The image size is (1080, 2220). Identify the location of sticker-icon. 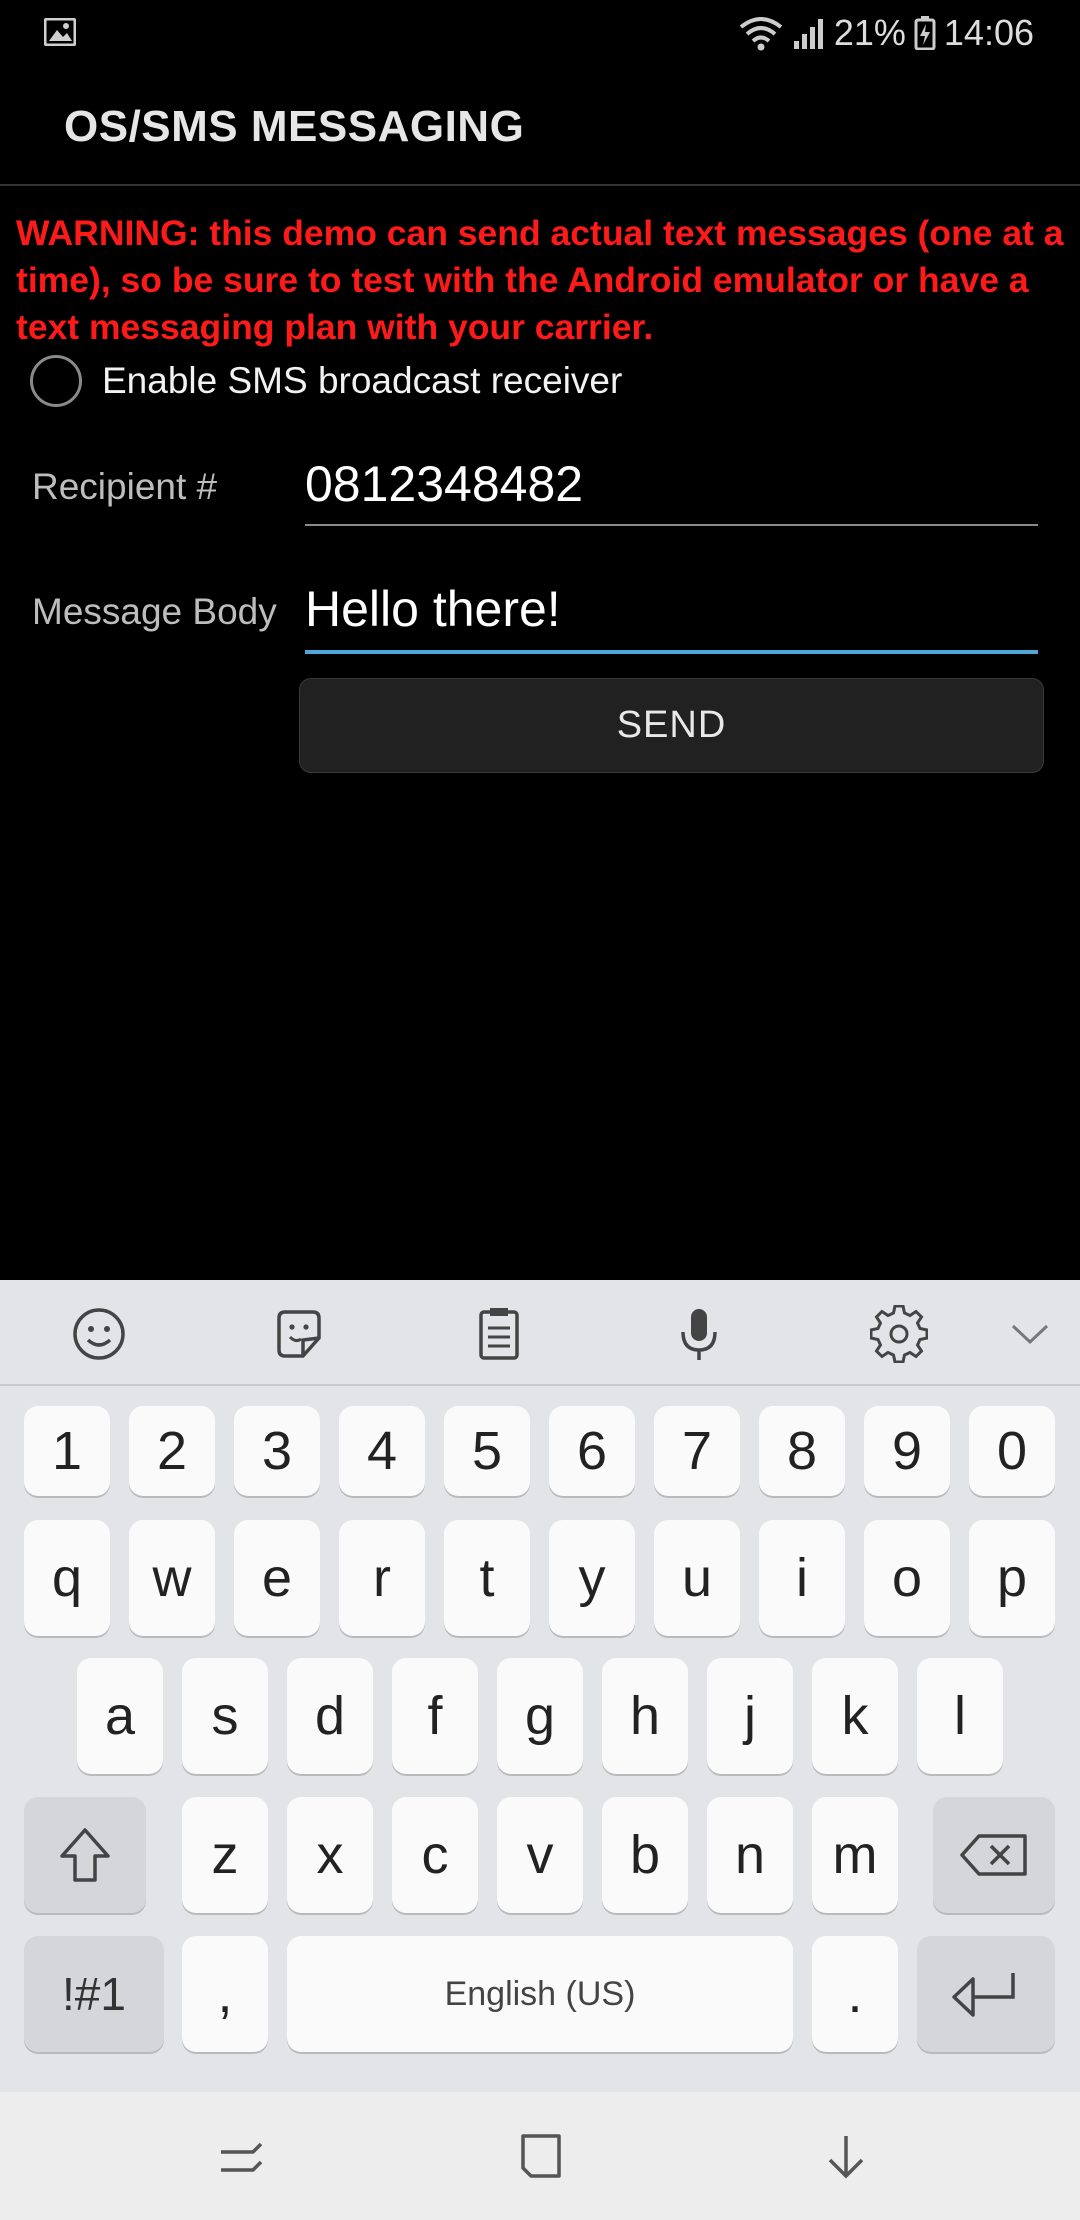
(299, 1334).